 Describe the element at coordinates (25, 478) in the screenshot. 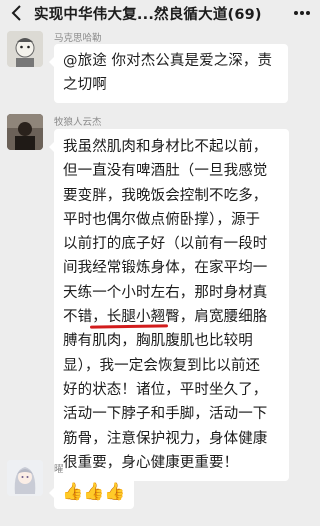

I see `anime-girl-avatar` at that location.